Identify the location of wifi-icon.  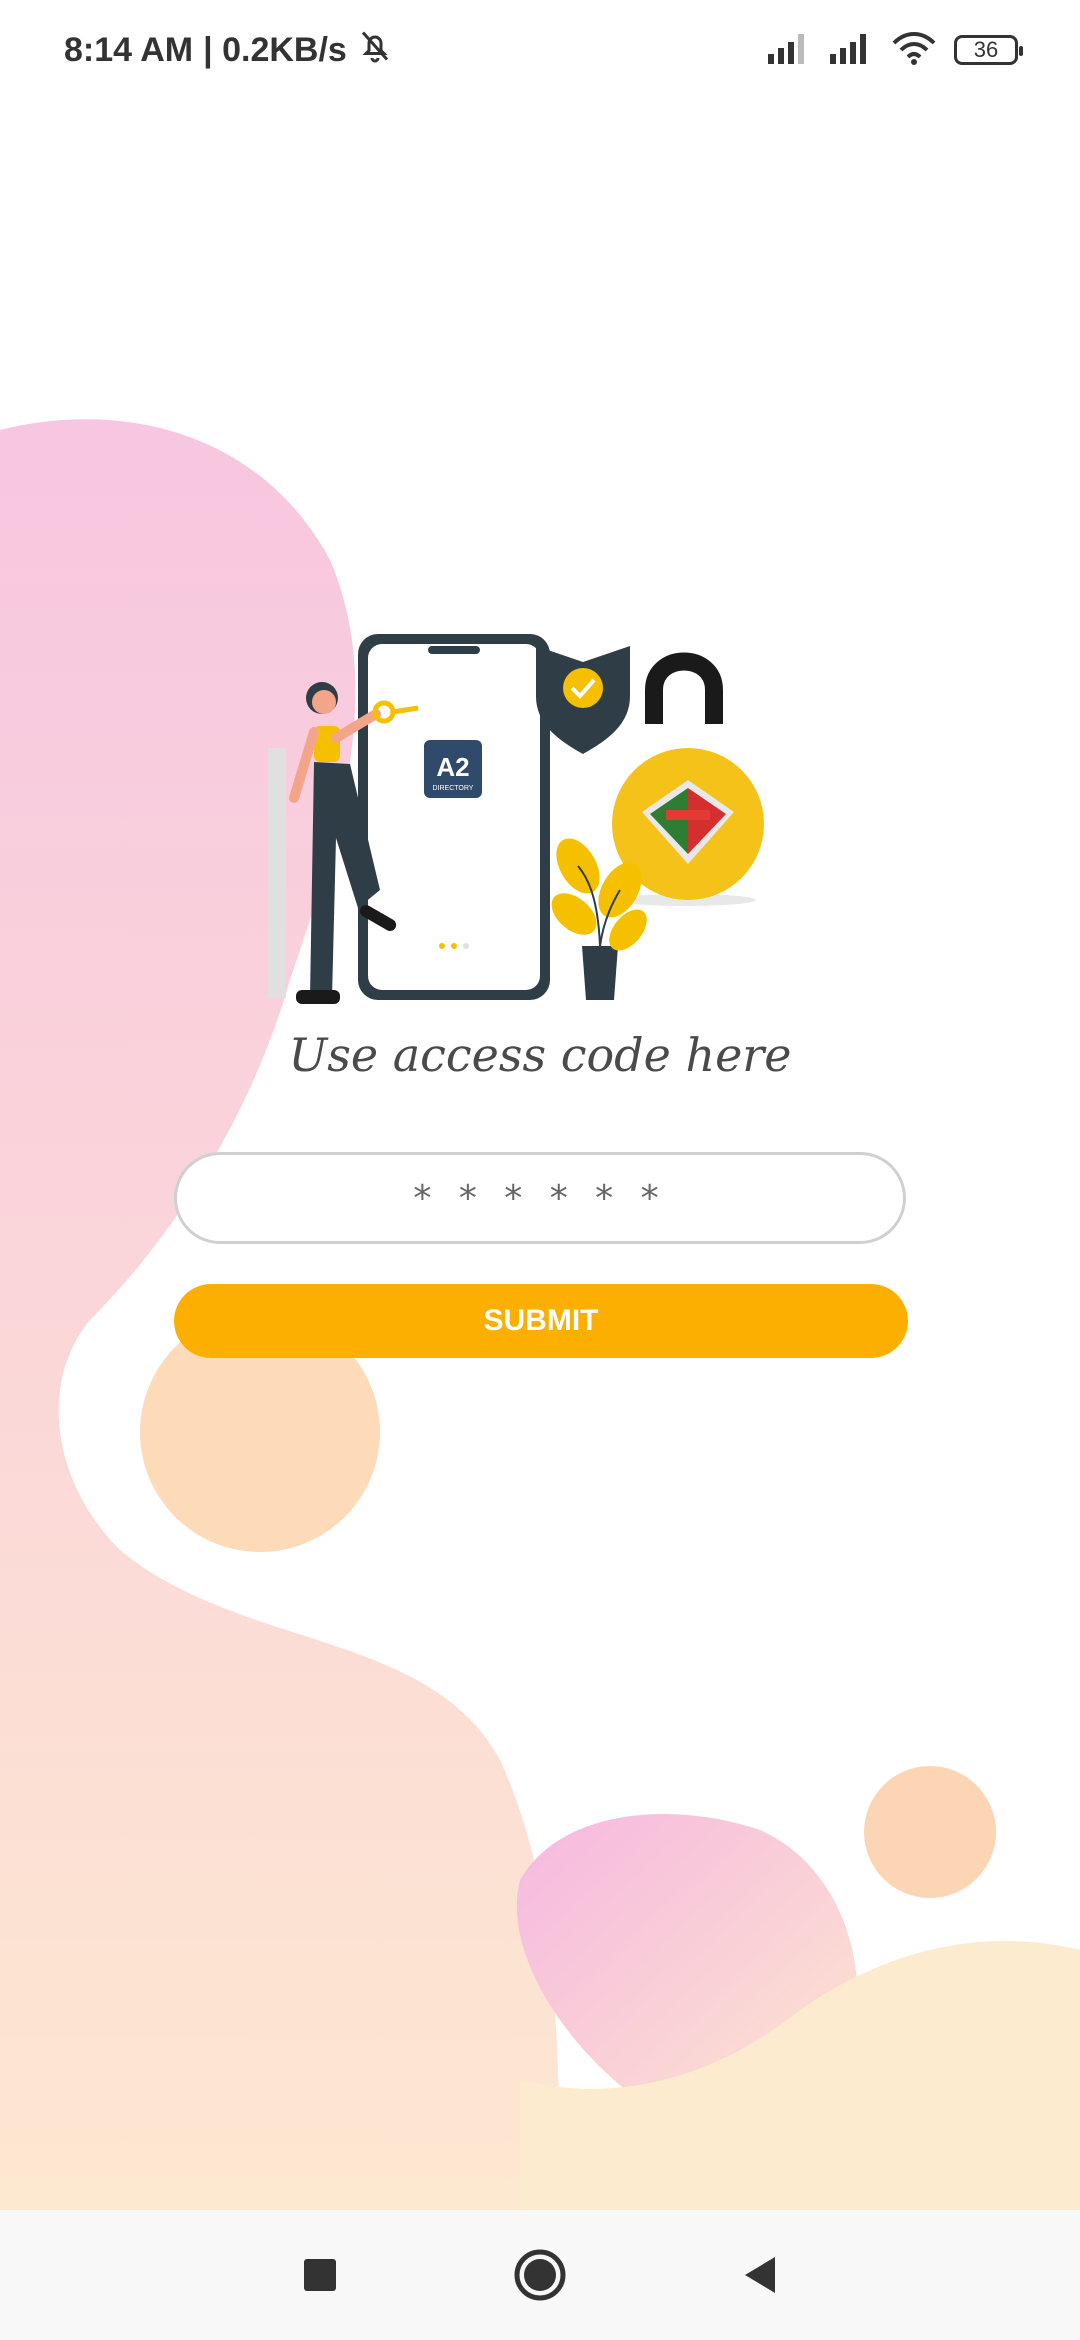
(914, 50).